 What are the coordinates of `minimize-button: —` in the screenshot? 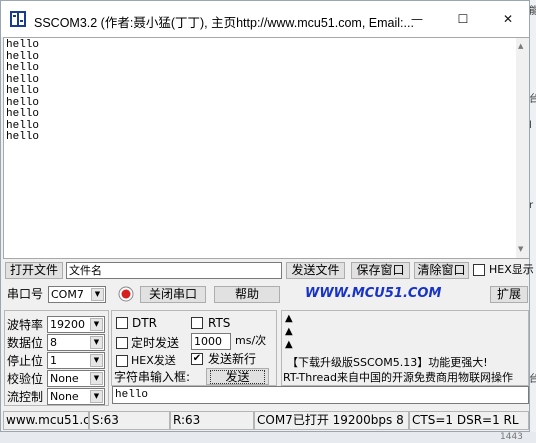 It's located at (417, 19).